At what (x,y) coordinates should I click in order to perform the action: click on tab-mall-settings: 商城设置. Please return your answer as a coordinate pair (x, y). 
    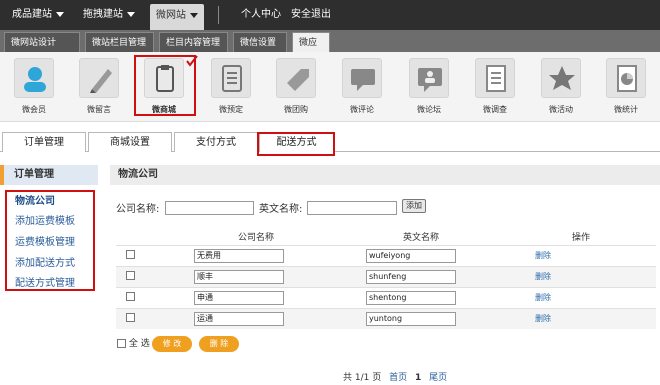
    Looking at the image, I should click on (130, 142).